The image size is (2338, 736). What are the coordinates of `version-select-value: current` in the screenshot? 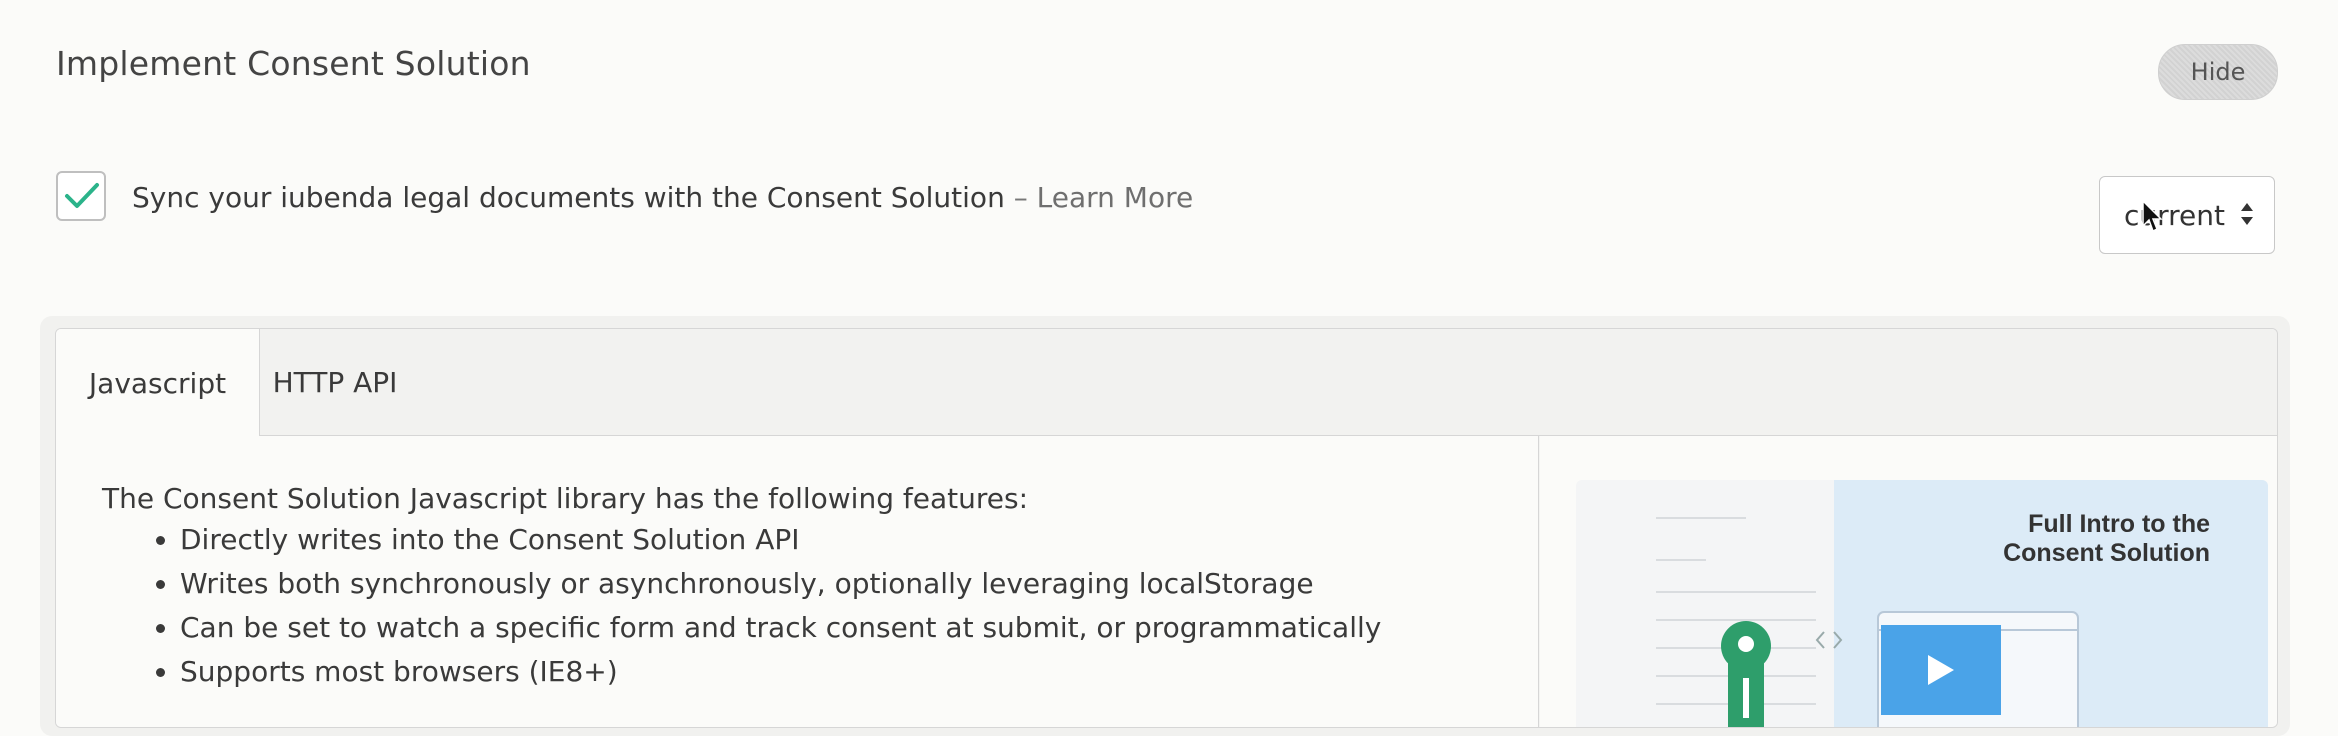 It's located at (2175, 215).